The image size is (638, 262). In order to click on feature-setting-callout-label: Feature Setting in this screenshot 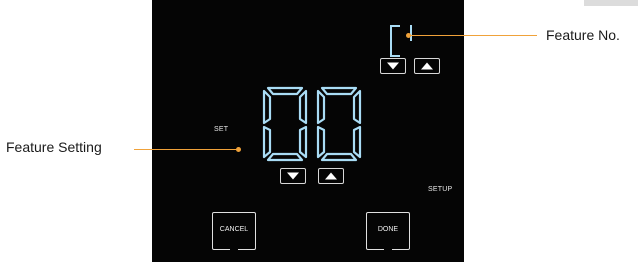, I will do `click(54, 147)`.